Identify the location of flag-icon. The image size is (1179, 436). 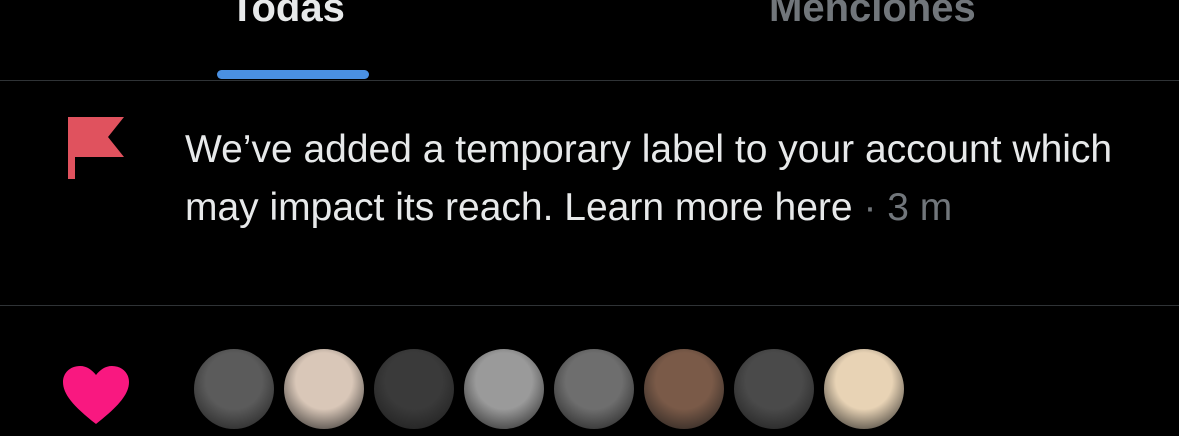
(96, 148).